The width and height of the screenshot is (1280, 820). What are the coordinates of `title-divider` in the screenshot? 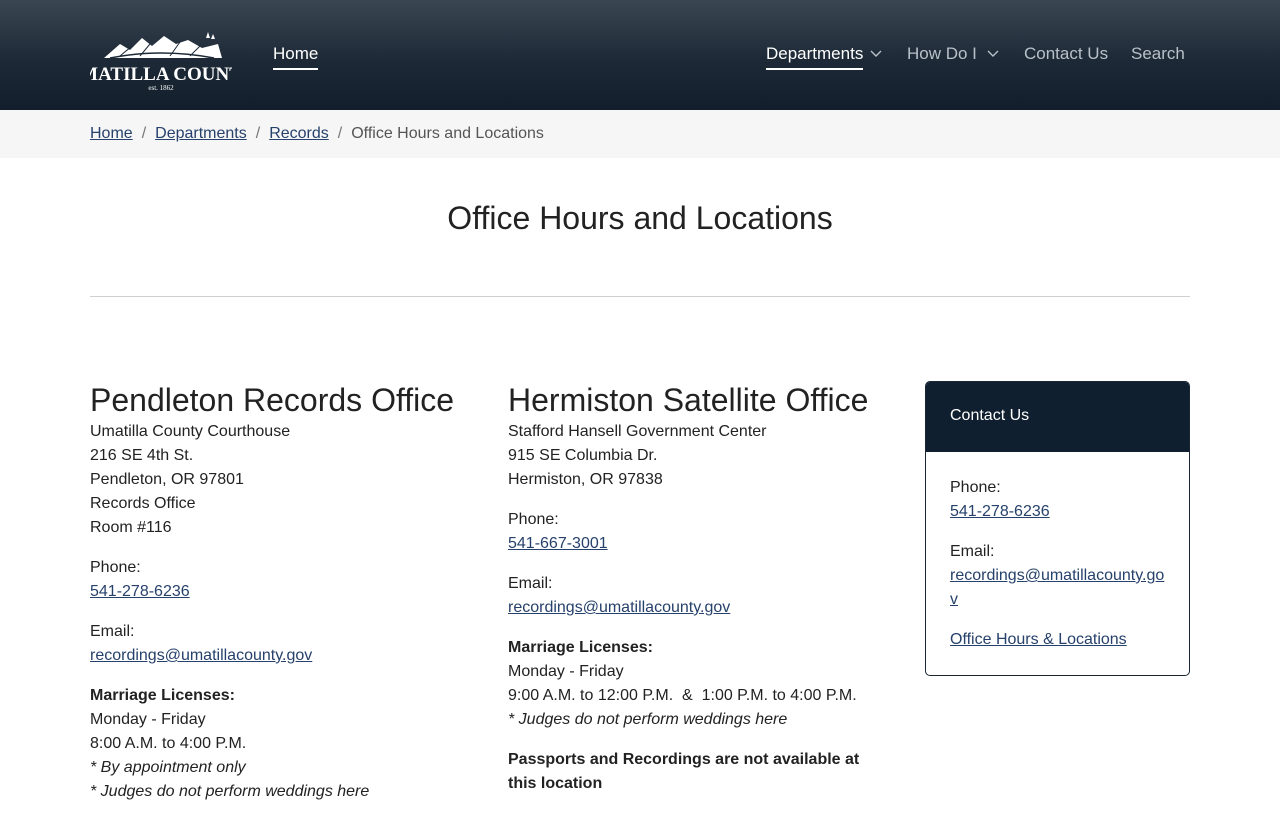 It's located at (640, 296).